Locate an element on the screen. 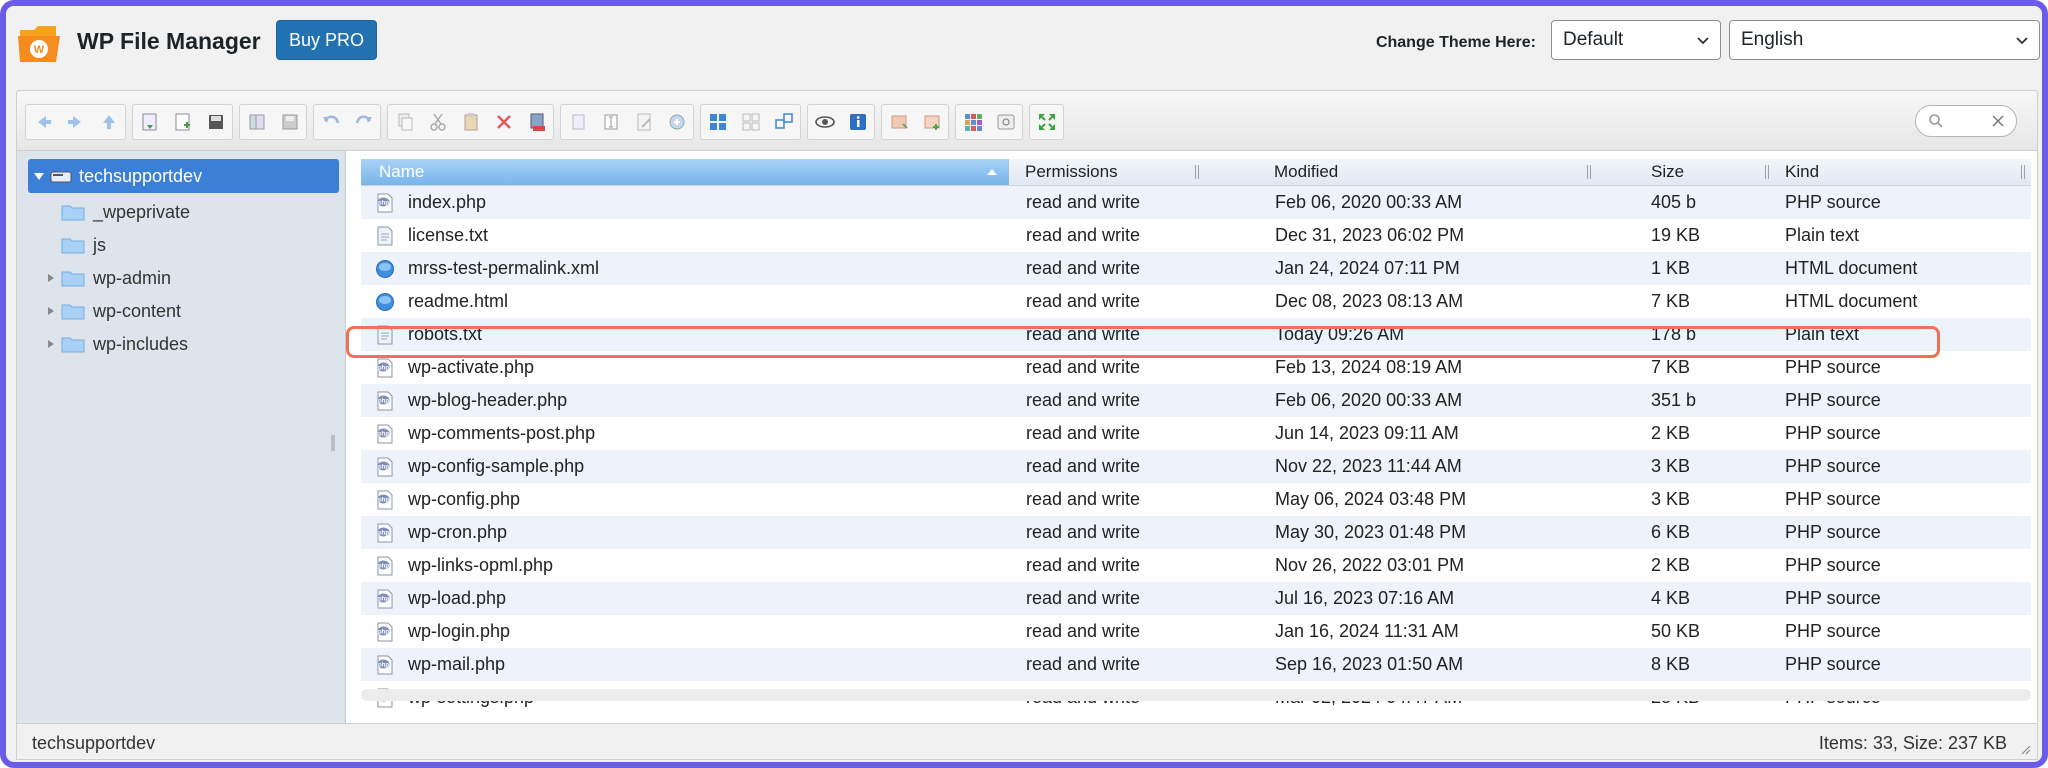  settings-button is located at coordinates (1005, 122).